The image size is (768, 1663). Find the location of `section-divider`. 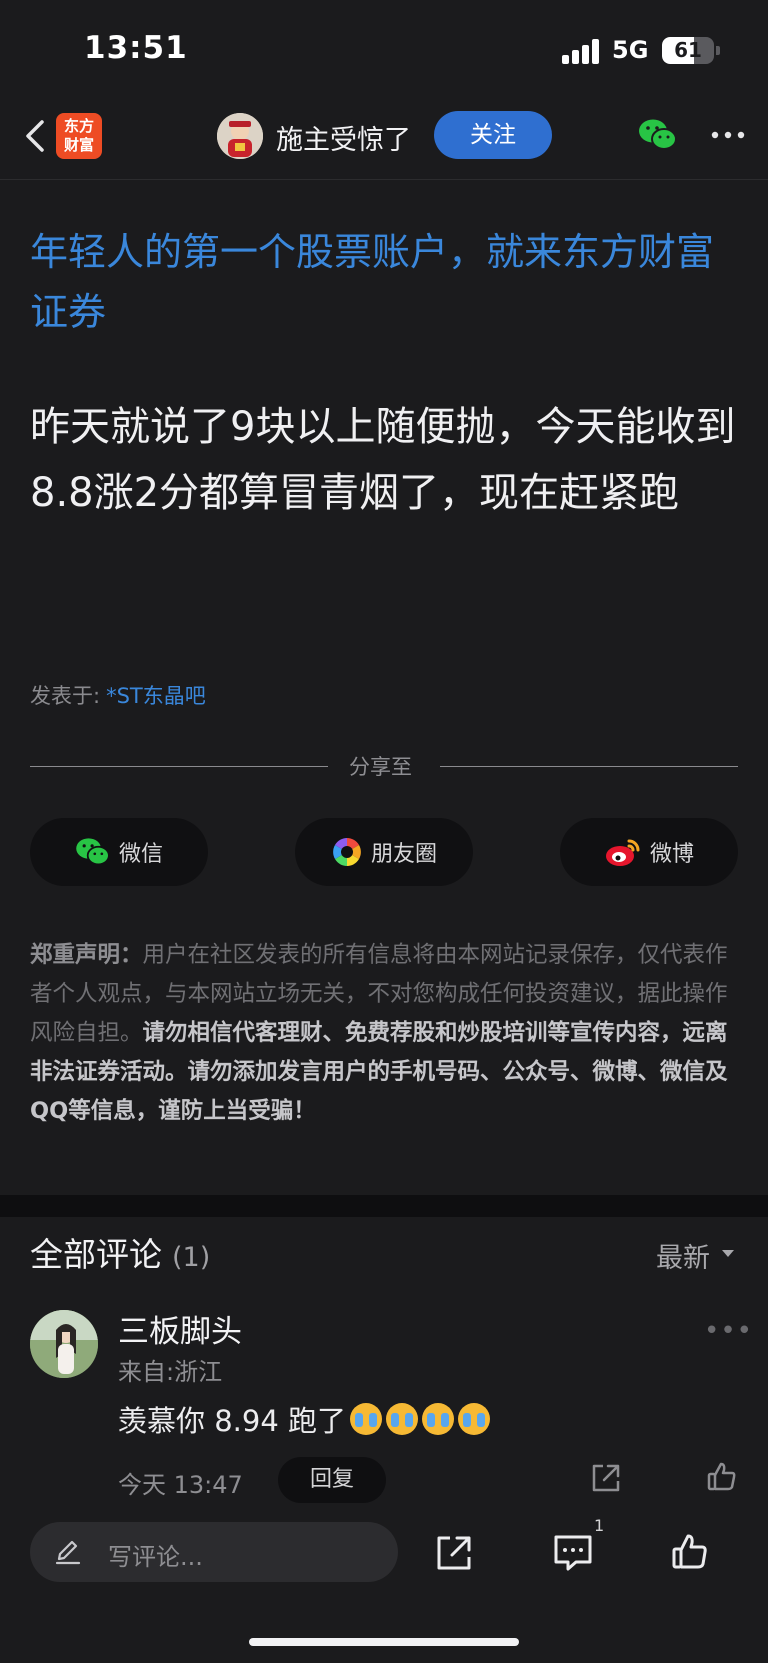

section-divider is located at coordinates (384, 1206).